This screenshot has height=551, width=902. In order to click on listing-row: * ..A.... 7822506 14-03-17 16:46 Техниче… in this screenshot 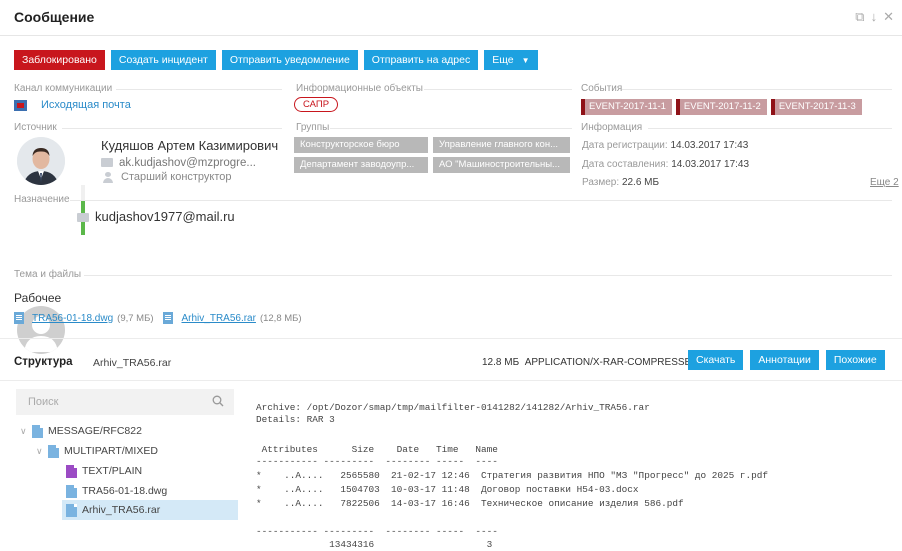, I will do `click(470, 503)`.